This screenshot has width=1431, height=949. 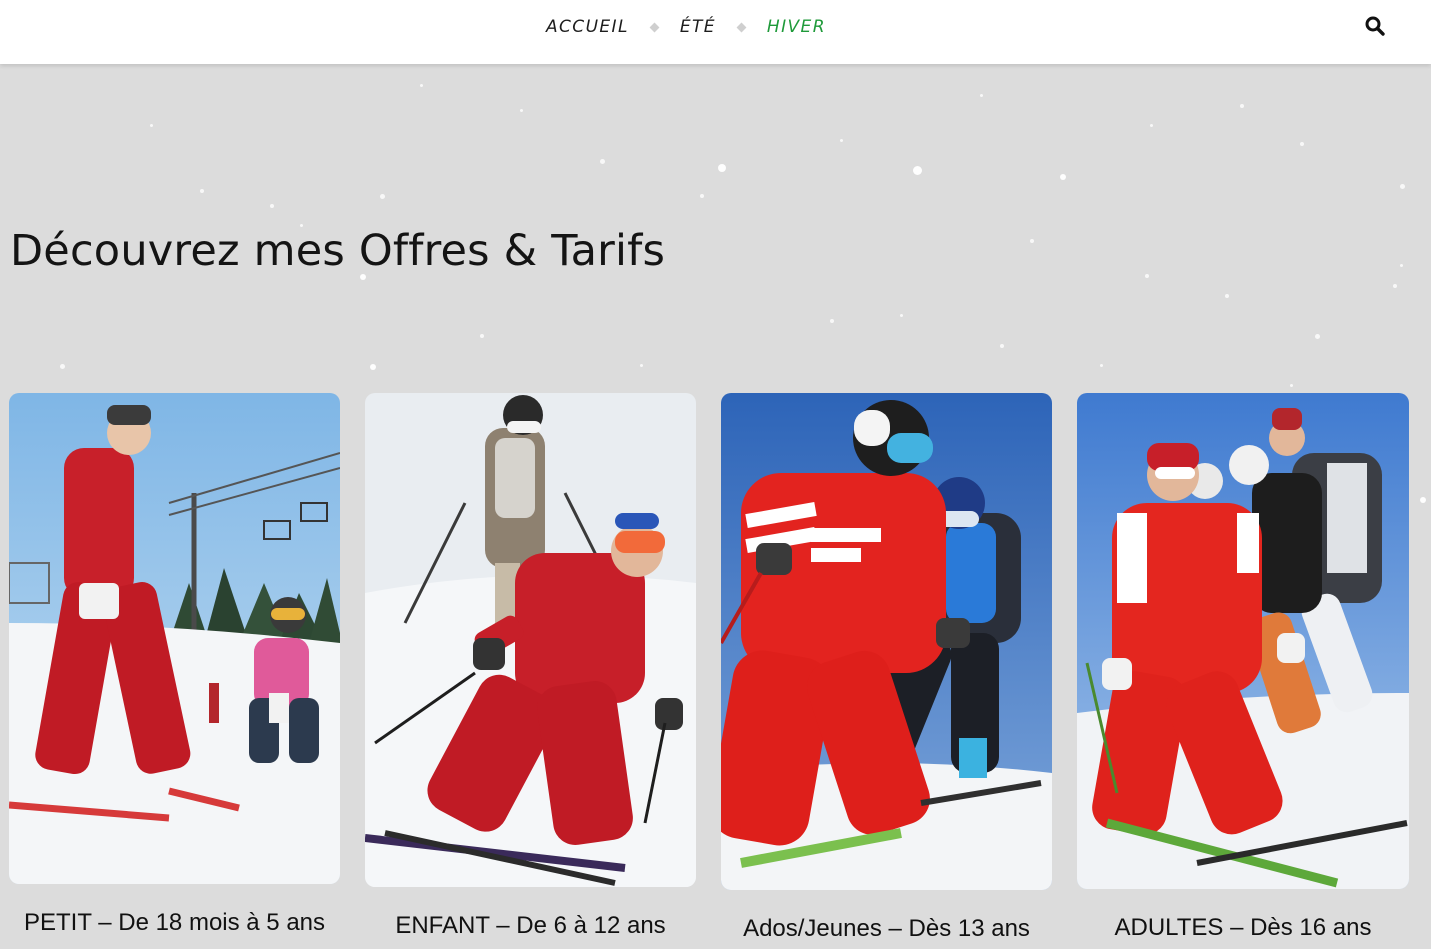 I want to click on offer-photo-adultes, so click(x=1243, y=641).